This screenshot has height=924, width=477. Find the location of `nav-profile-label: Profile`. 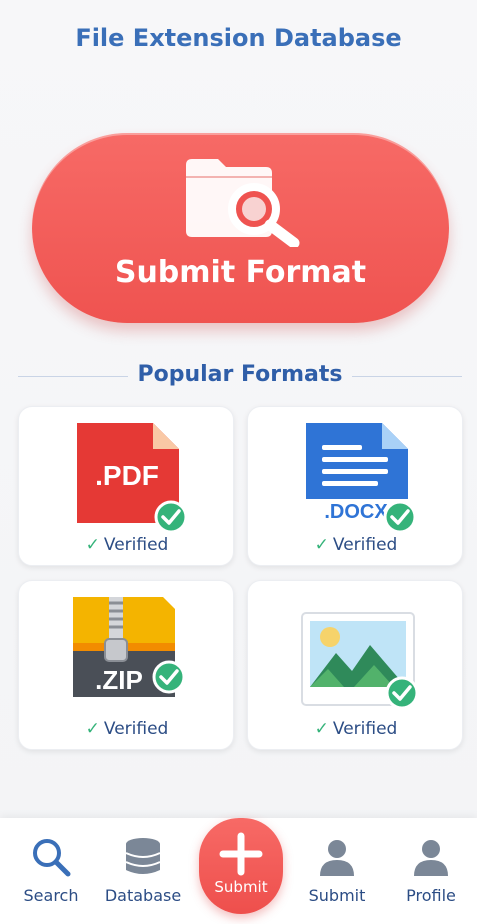

nav-profile-label: Profile is located at coordinates (431, 895).